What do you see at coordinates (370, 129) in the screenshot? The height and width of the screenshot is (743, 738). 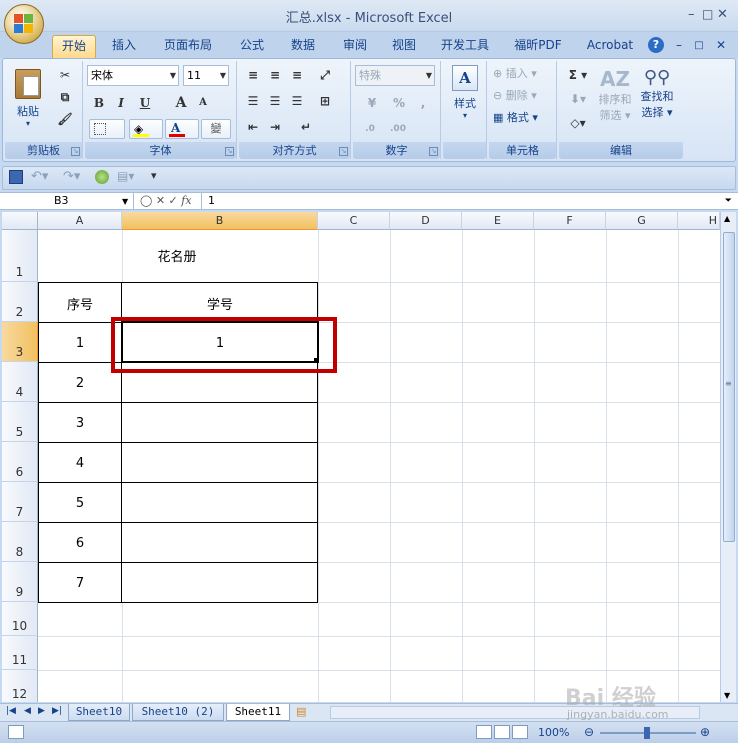 I see `increase-decimal-icon: .0` at bounding box center [370, 129].